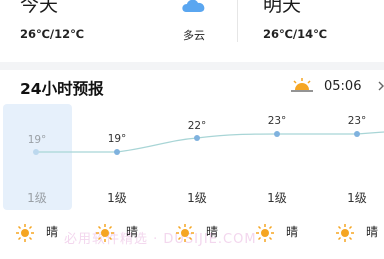 This screenshot has width=384, height=259. What do you see at coordinates (37, 140) in the screenshot?
I see `hour-temp-0: 19°` at bounding box center [37, 140].